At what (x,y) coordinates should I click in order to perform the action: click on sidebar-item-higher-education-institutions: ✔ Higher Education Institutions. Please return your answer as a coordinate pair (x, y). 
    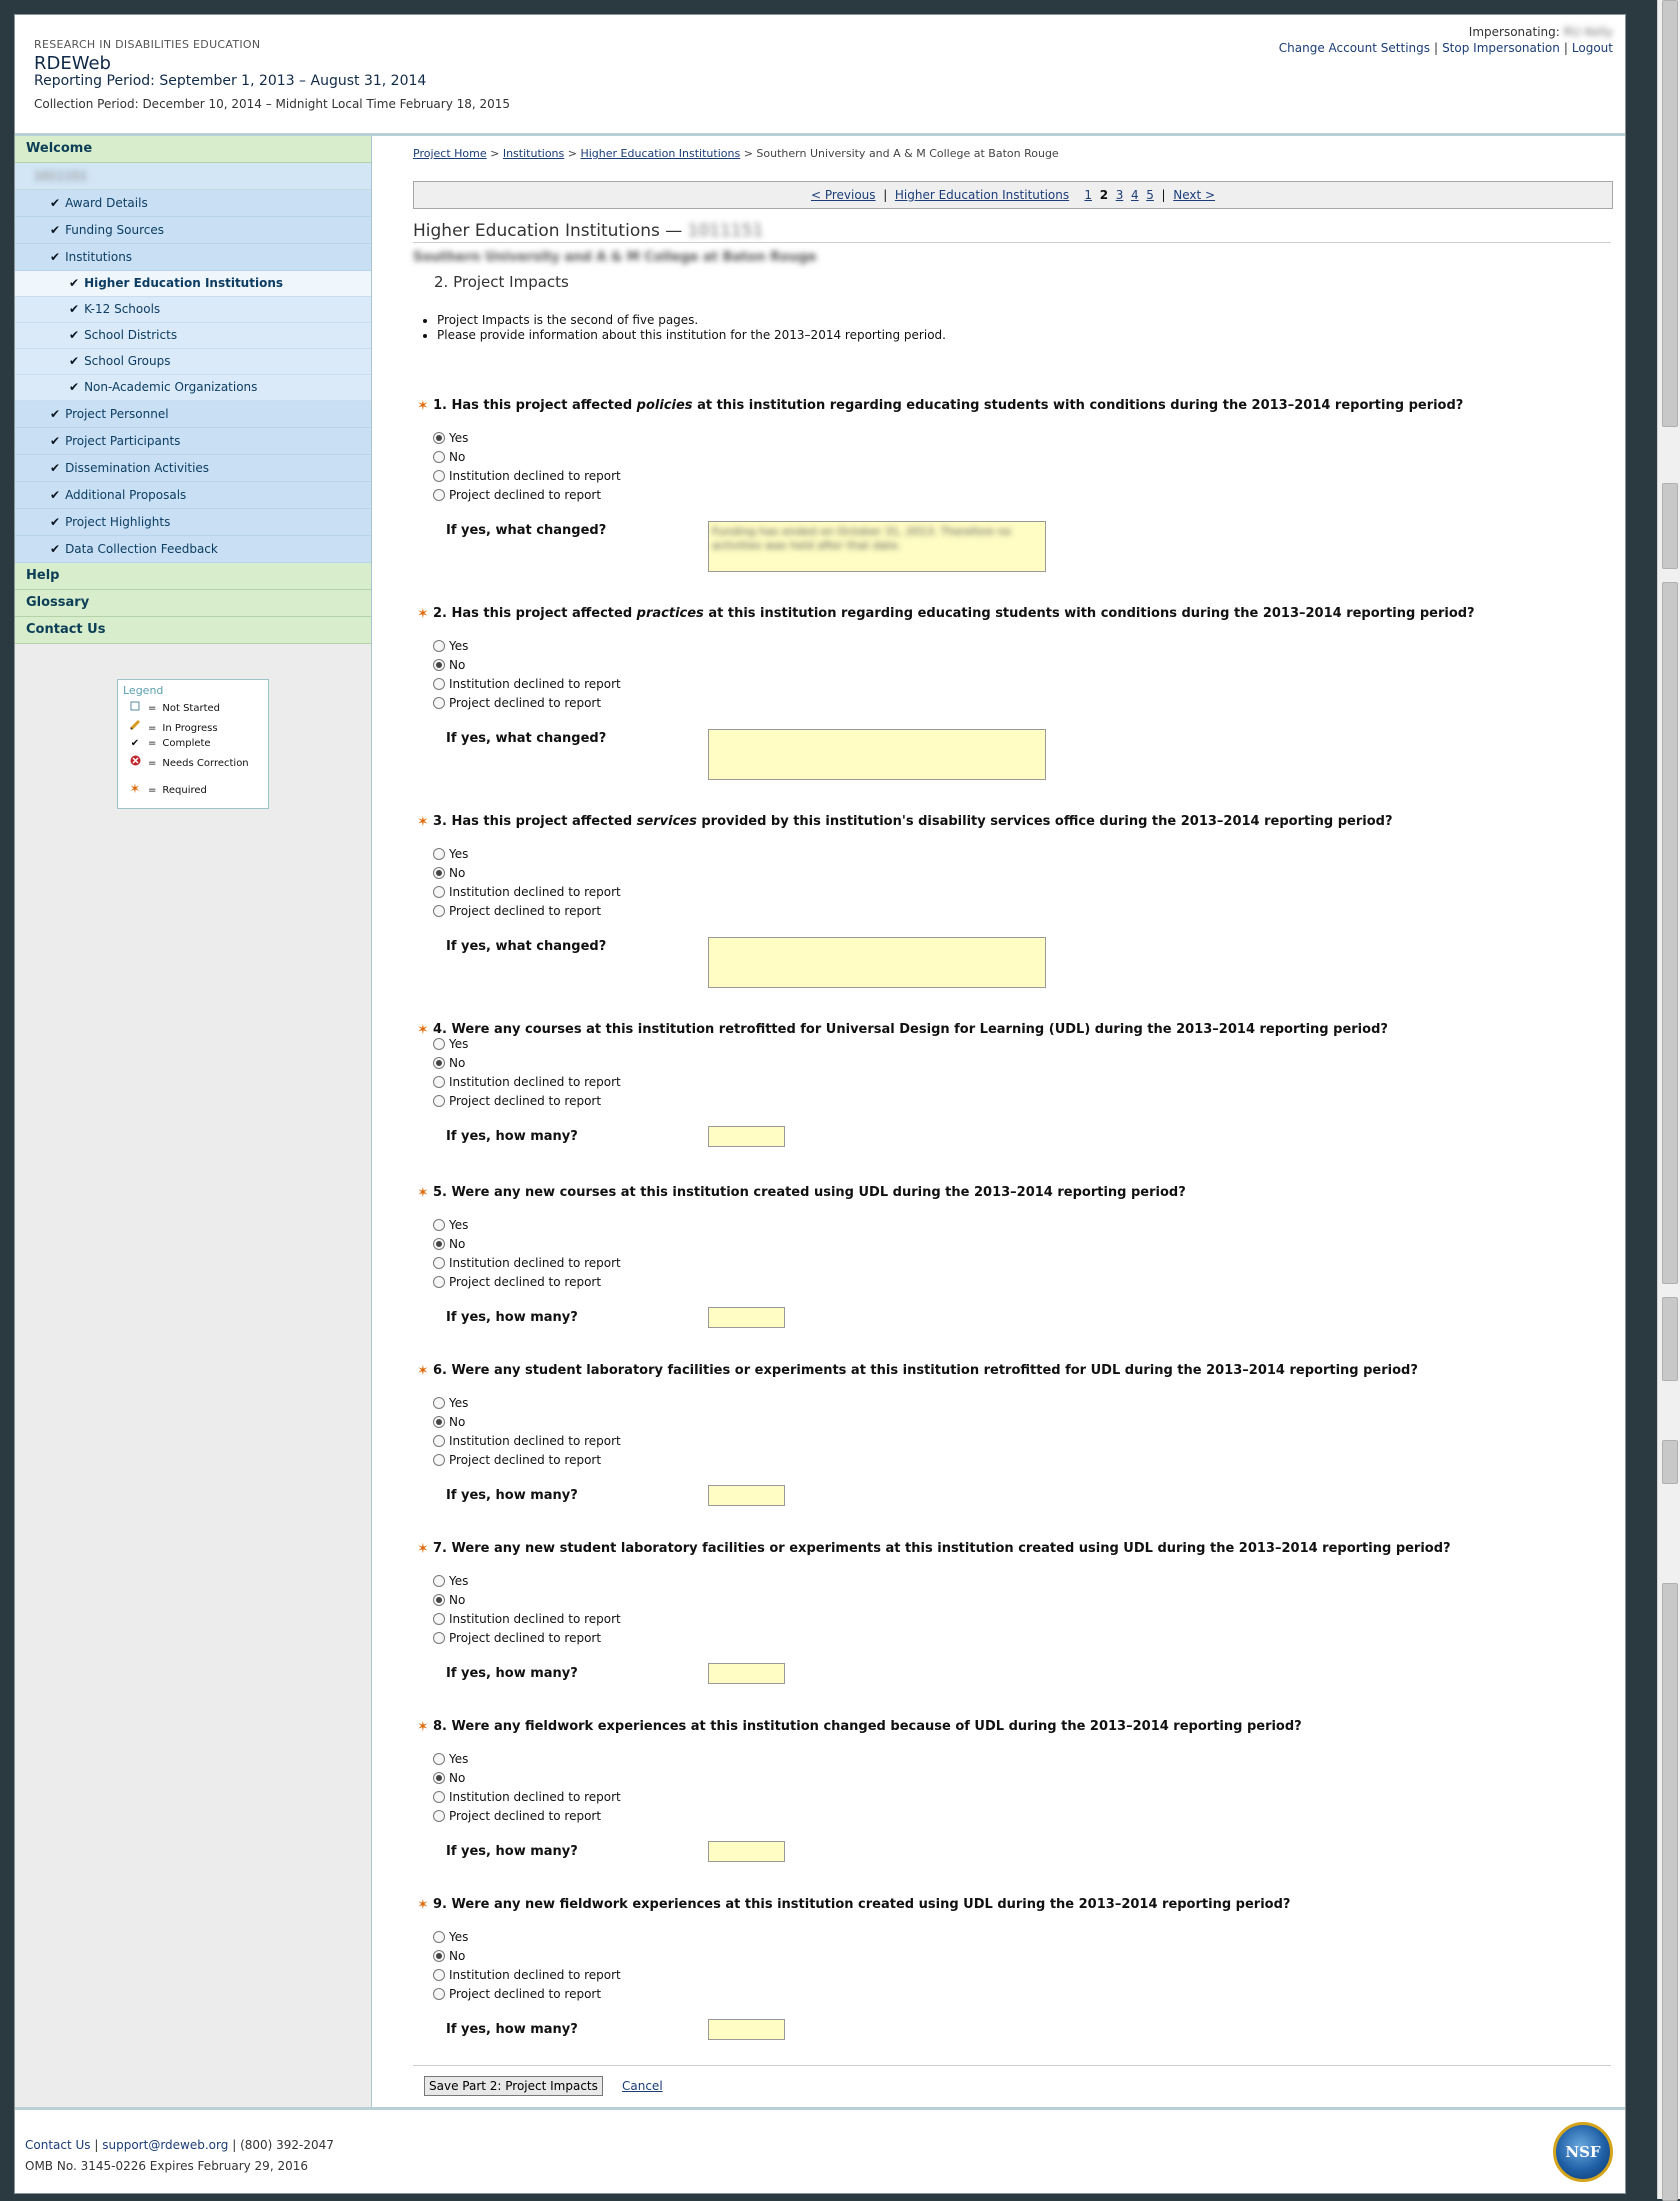
    Looking at the image, I should click on (193, 284).